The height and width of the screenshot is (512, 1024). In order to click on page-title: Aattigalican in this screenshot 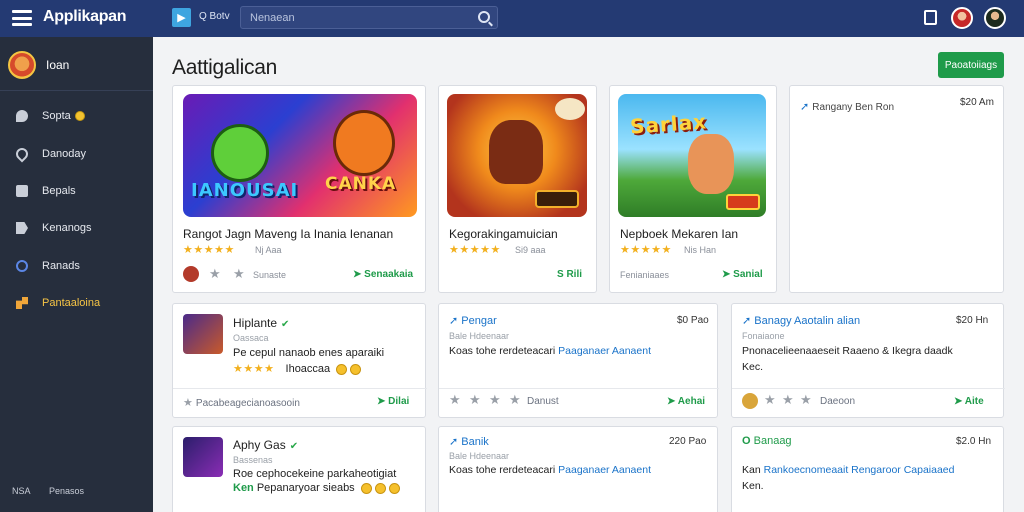, I will do `click(224, 67)`.